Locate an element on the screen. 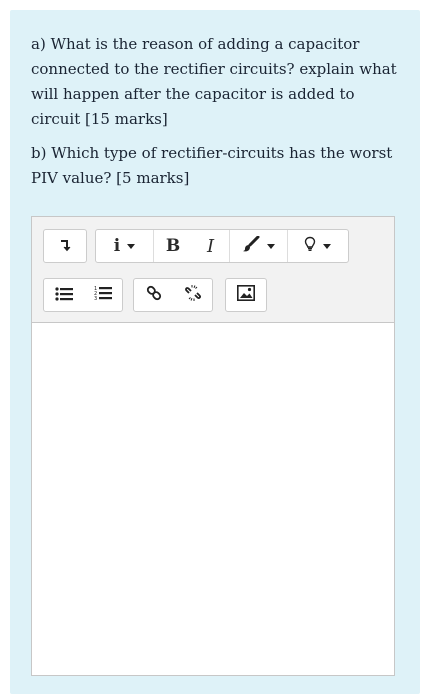  toolbar-group-style: i B I is located at coordinates (222, 246).